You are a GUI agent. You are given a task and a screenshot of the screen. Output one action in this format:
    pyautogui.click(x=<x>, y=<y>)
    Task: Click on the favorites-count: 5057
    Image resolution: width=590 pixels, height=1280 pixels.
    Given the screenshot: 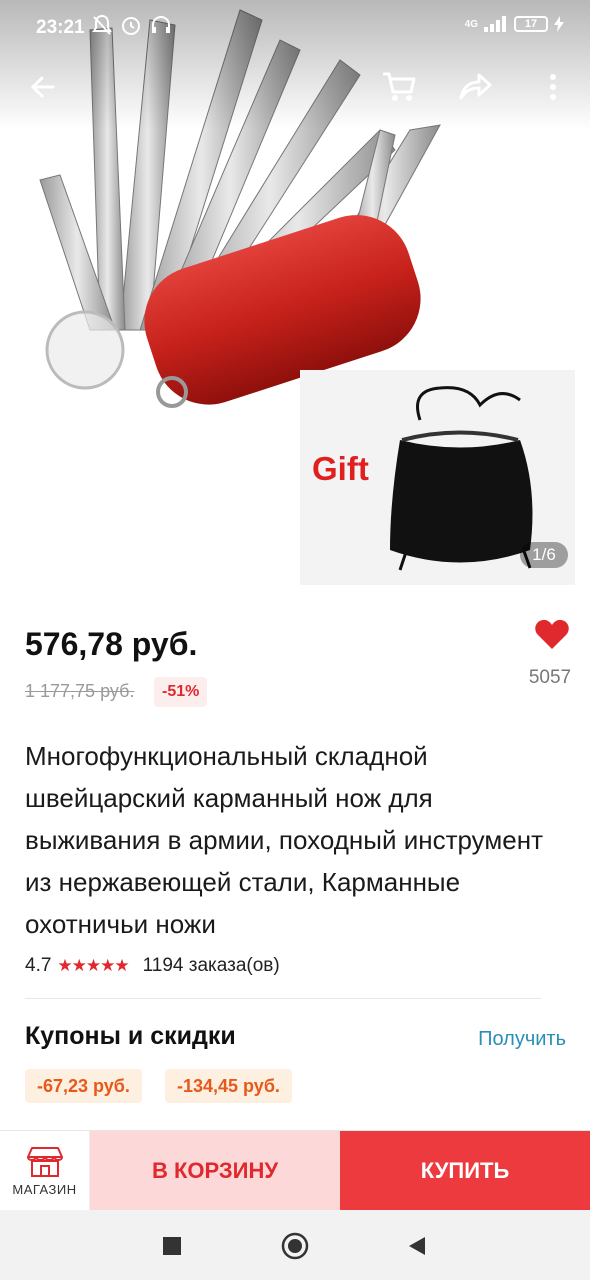 What is the action you would take?
    pyautogui.click(x=550, y=677)
    